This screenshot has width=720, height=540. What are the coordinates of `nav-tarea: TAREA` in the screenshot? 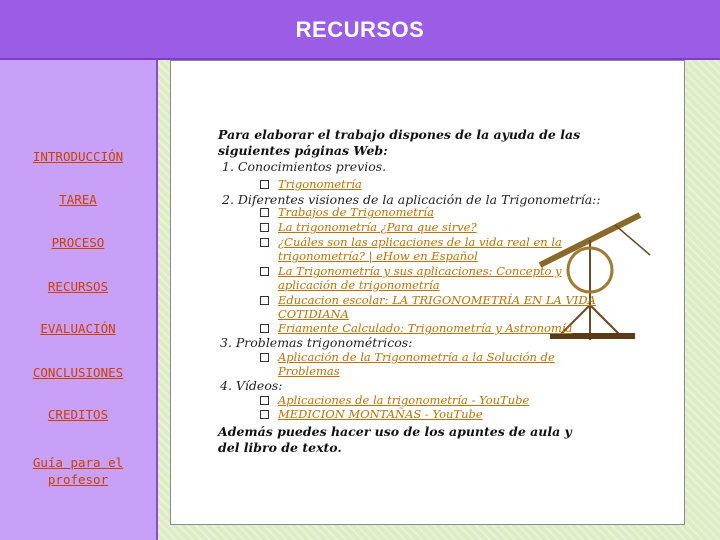 It's located at (78, 199).